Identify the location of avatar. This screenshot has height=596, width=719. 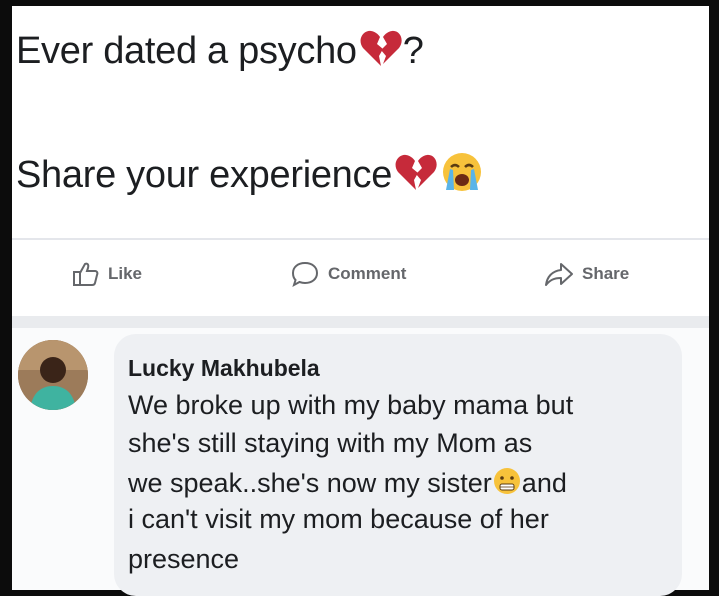
(53, 375).